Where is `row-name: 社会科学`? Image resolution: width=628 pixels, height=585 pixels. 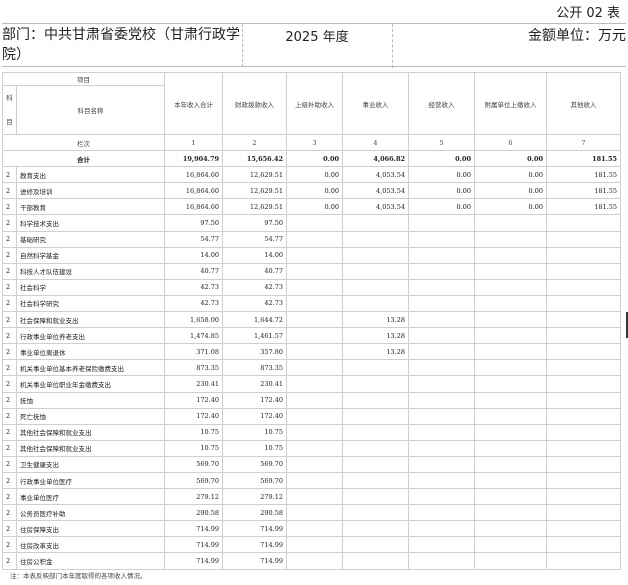 row-name: 社会科学 is located at coordinates (90, 287).